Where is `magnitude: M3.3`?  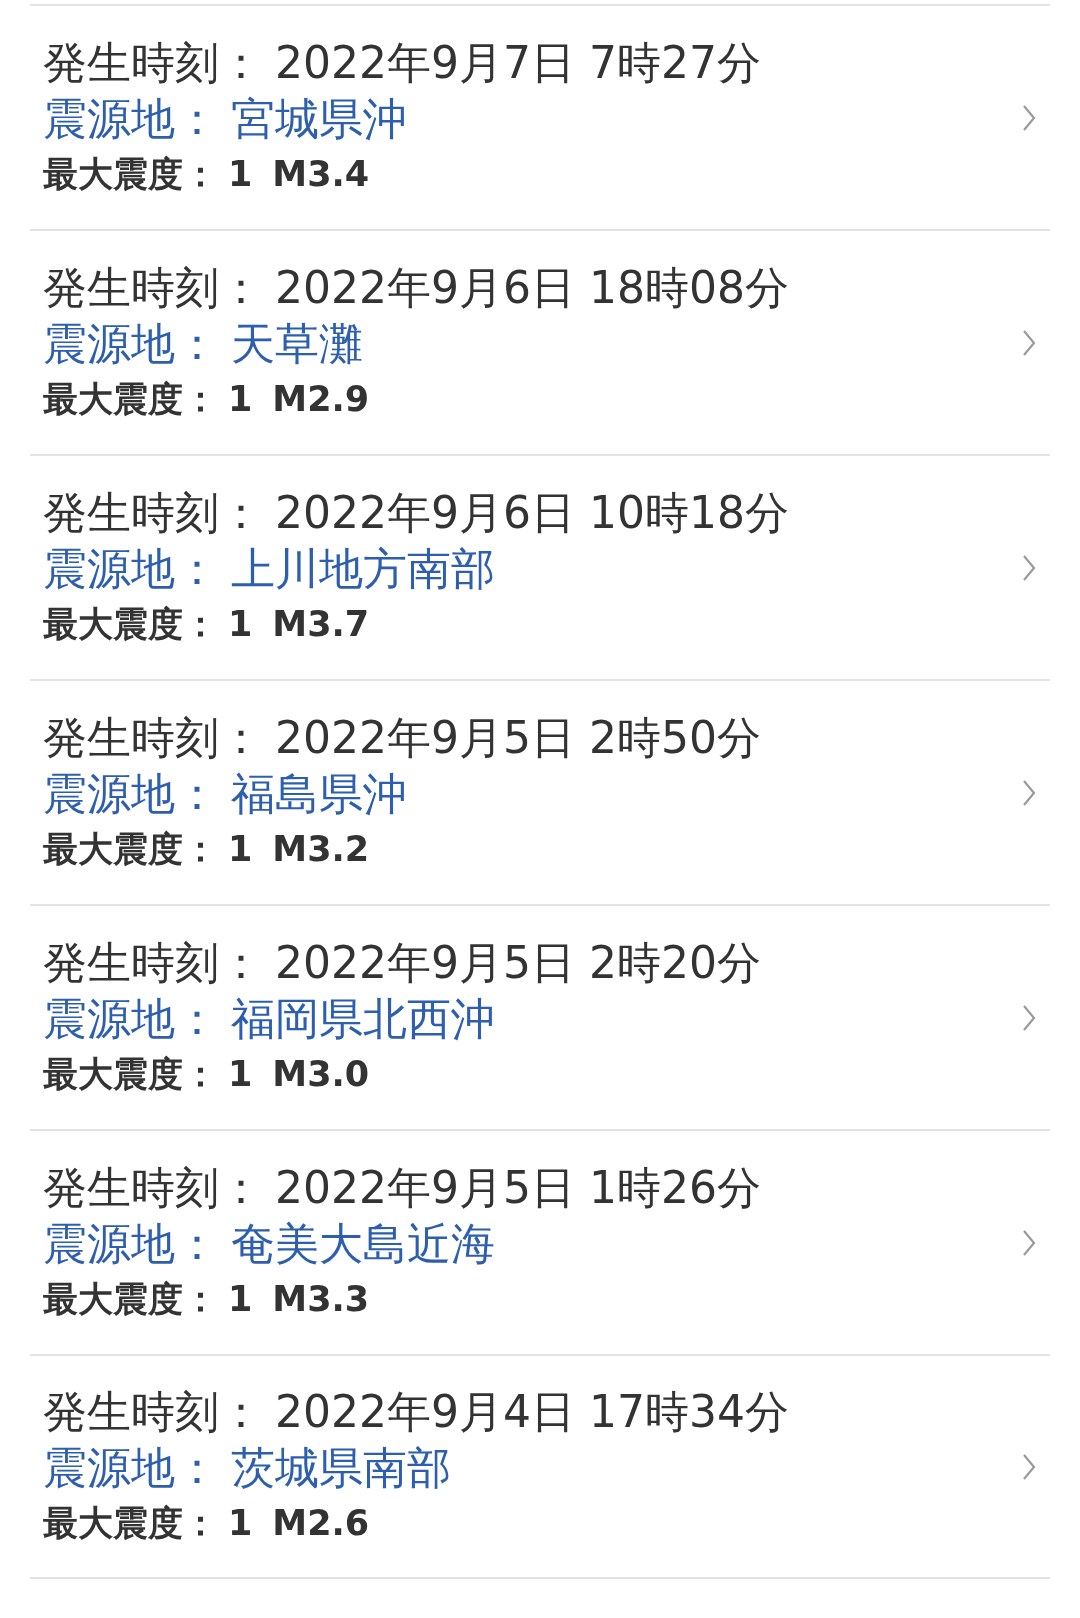
magnitude: M3.3 is located at coordinates (321, 1299).